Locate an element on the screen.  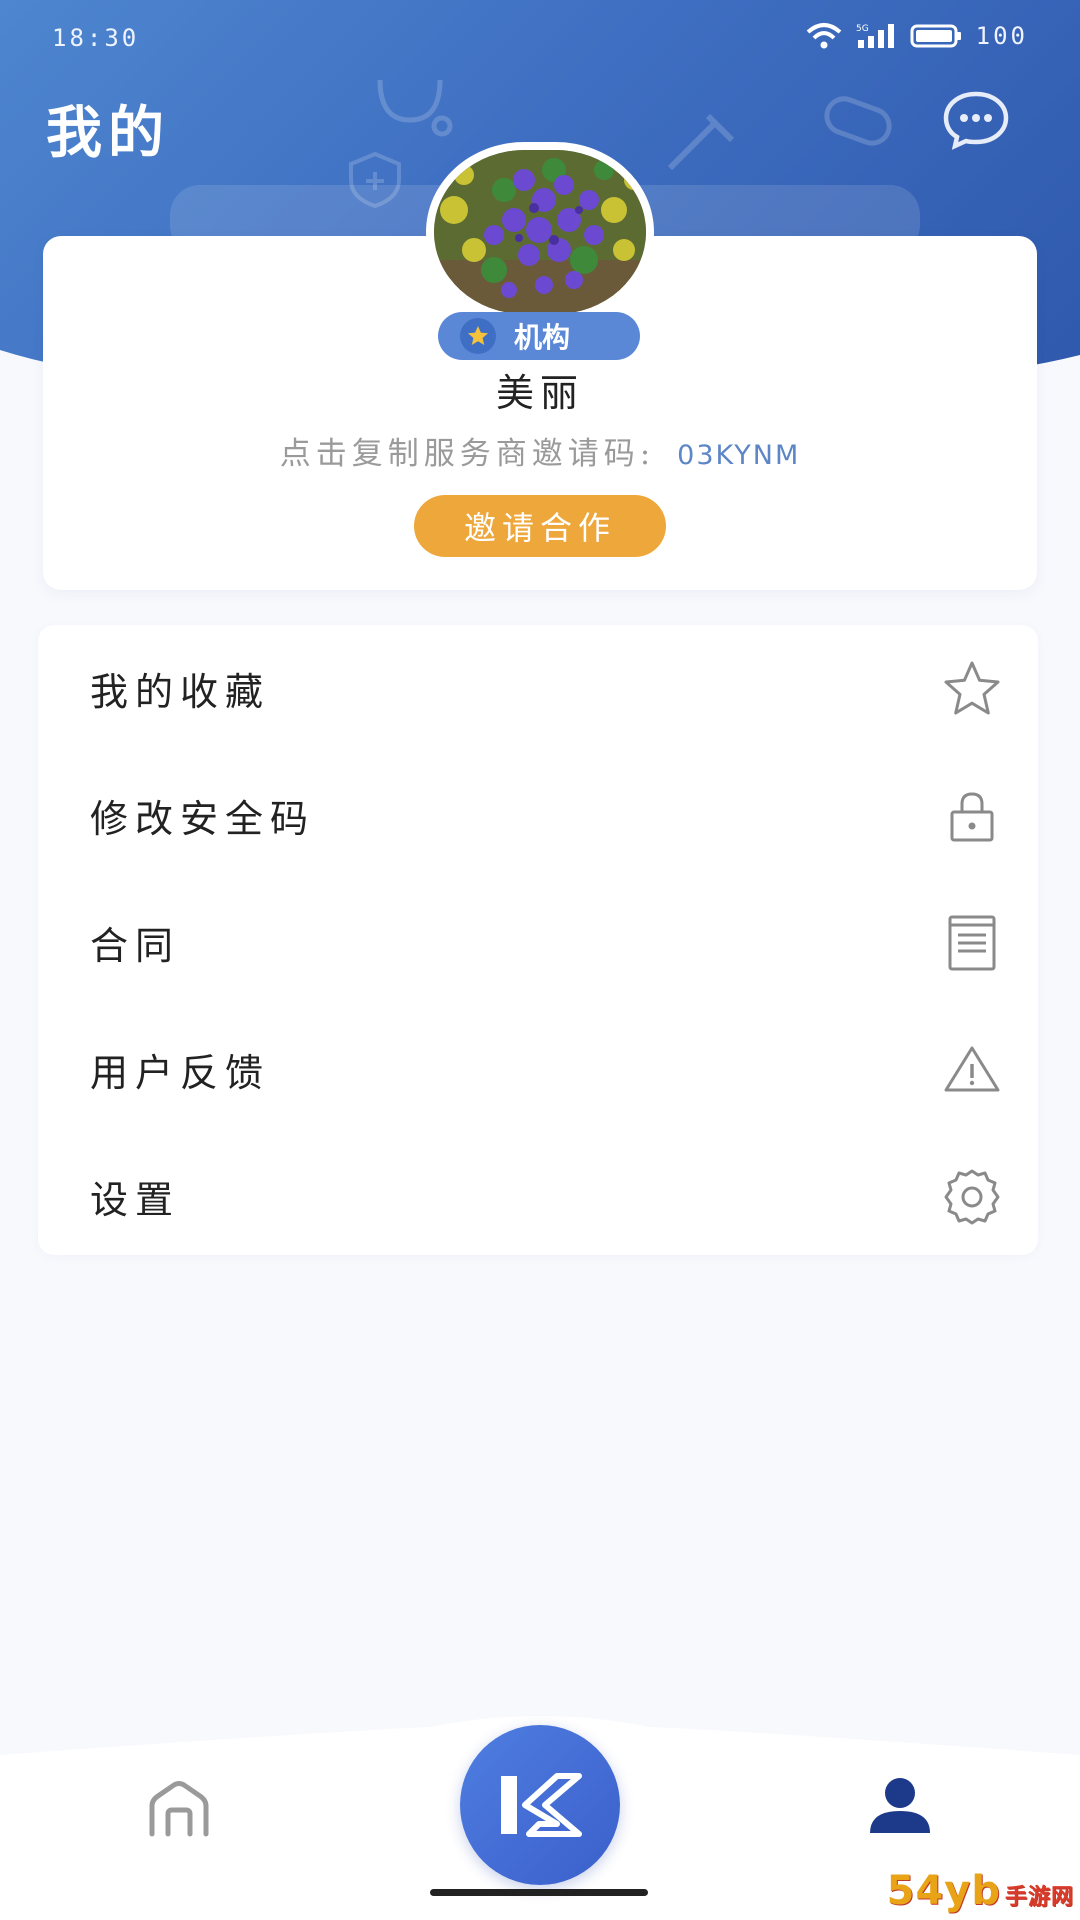
pill-decoration-icon is located at coordinates (858, 121).